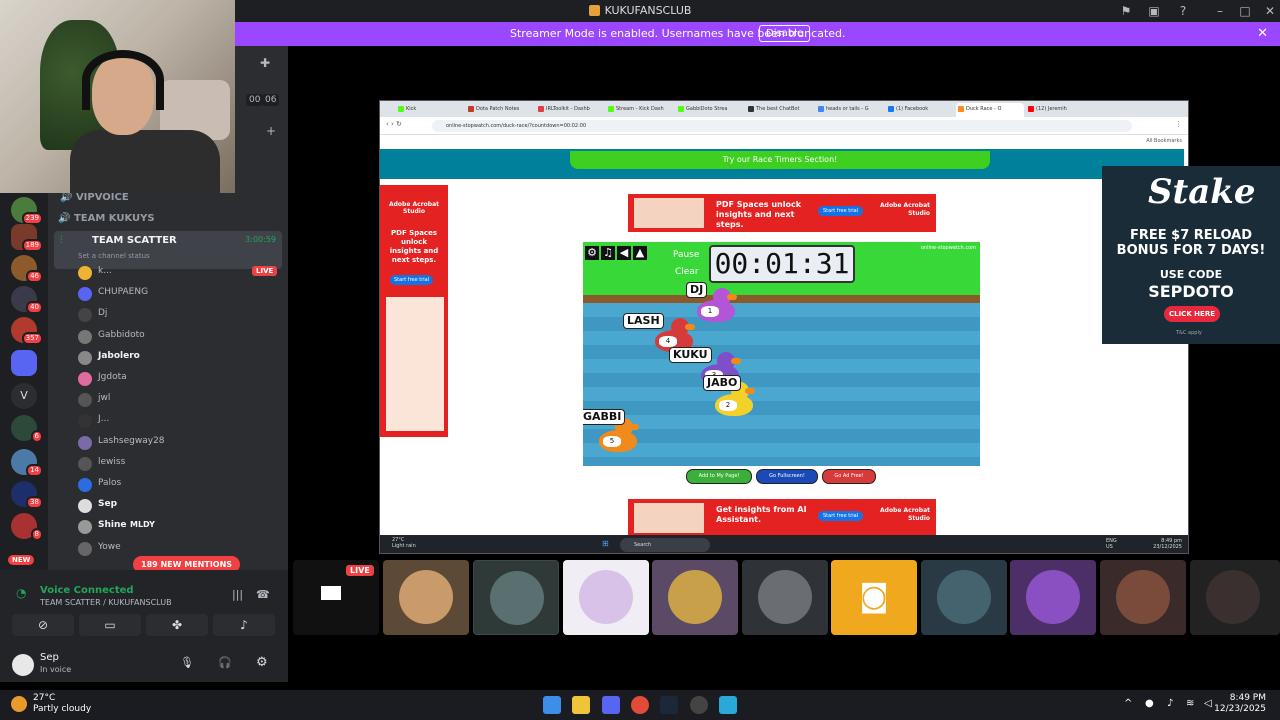 The height and width of the screenshot is (720, 1280). What do you see at coordinates (640, 705) in the screenshot?
I see `chrome-icon` at bounding box center [640, 705].